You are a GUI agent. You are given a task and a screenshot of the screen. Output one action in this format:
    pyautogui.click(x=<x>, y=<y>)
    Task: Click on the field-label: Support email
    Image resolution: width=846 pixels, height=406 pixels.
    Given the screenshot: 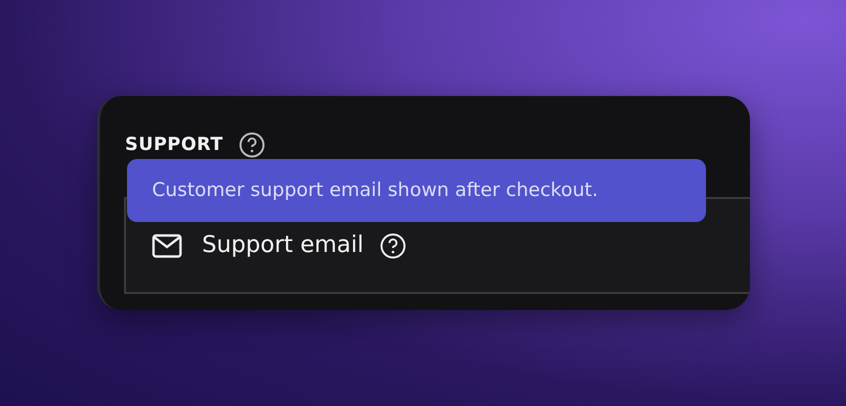 What is the action you would take?
    pyautogui.click(x=283, y=245)
    